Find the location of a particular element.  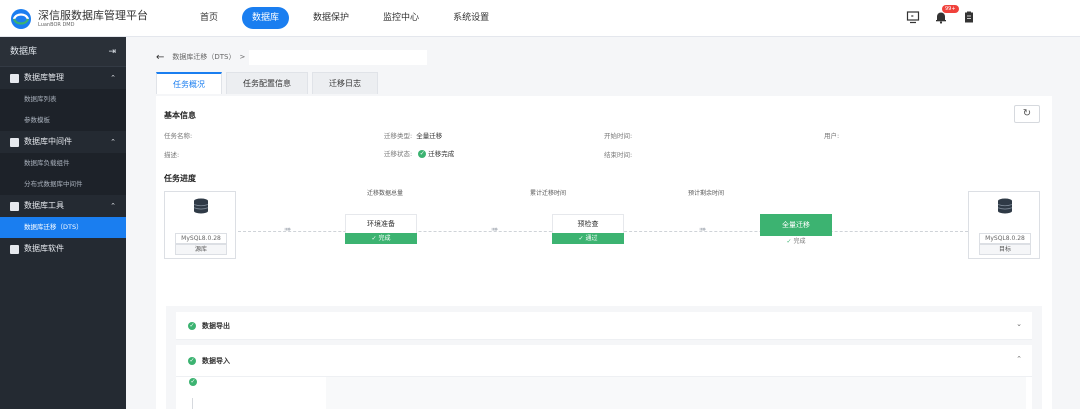

nav-monitor-center: 监控中心 is located at coordinates (401, 18).